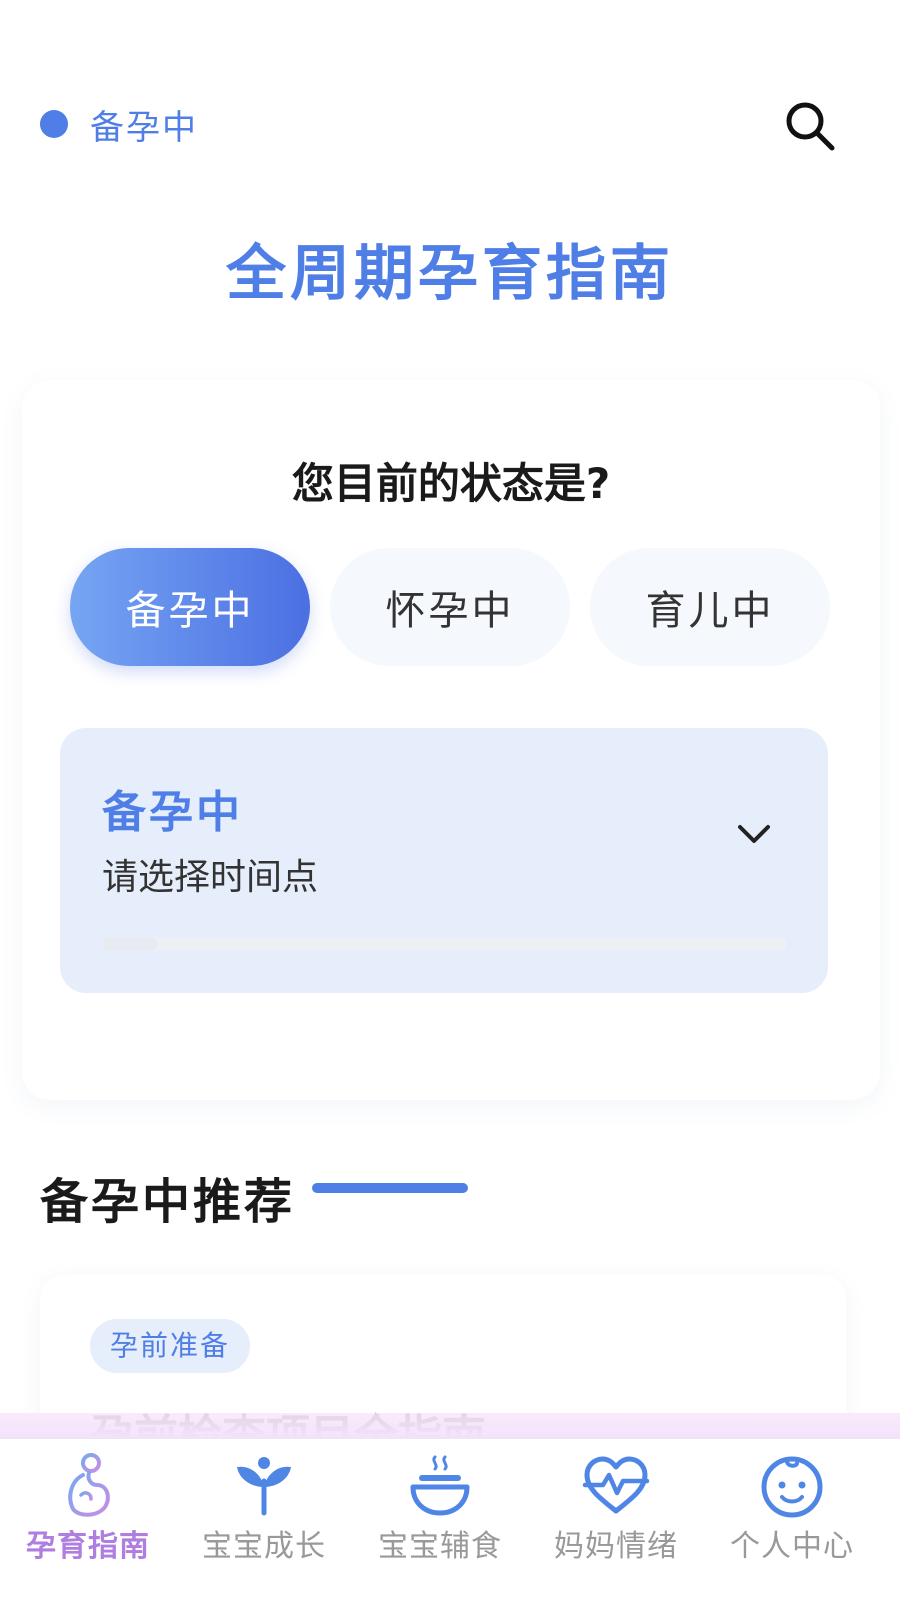  What do you see at coordinates (792, 1546) in the screenshot?
I see `tab-label: 个人中心` at bounding box center [792, 1546].